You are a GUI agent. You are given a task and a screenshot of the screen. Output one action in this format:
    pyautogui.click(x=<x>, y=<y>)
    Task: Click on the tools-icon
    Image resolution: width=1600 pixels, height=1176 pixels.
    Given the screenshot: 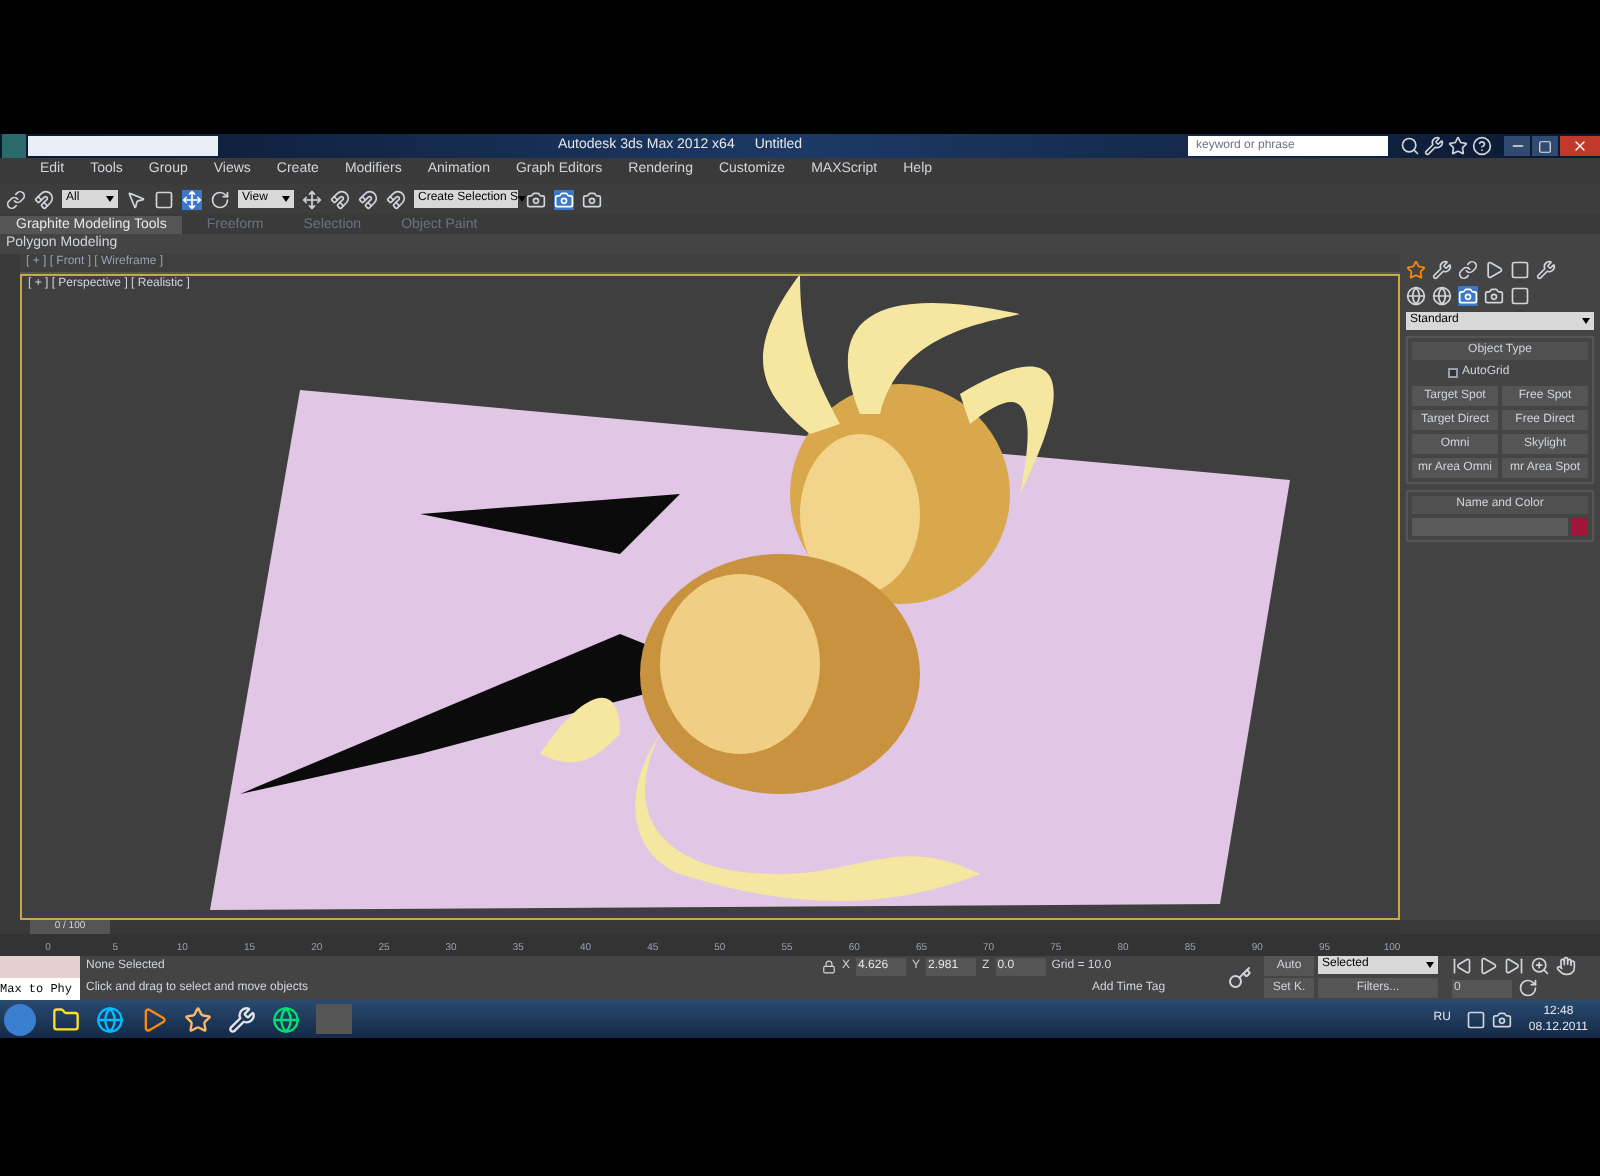 What is the action you would take?
    pyautogui.click(x=242, y=1019)
    